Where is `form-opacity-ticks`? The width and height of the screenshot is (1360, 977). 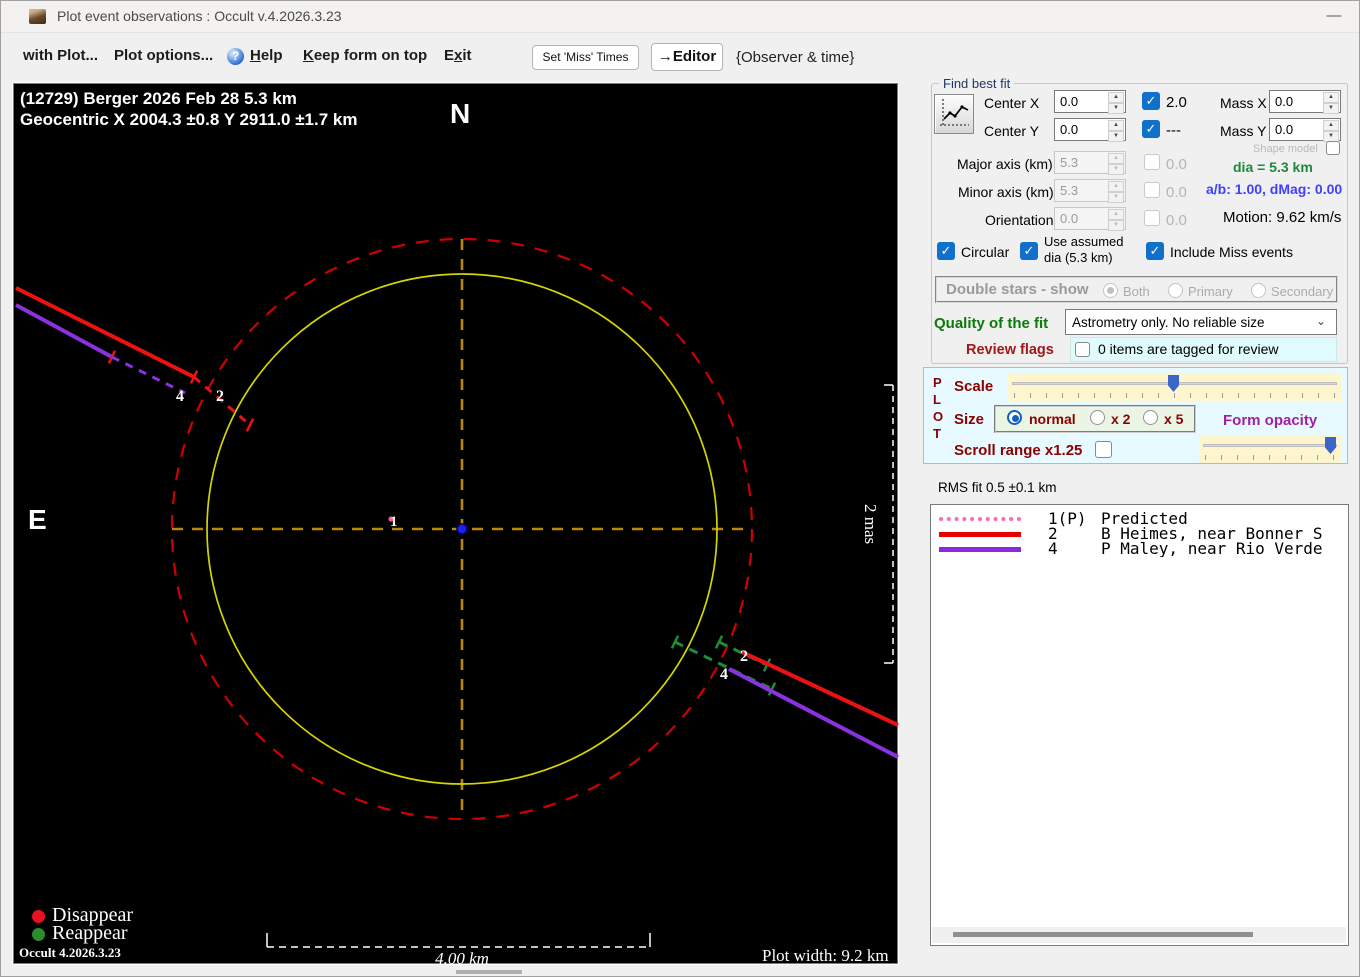
form-opacity-ticks is located at coordinates (1270, 457).